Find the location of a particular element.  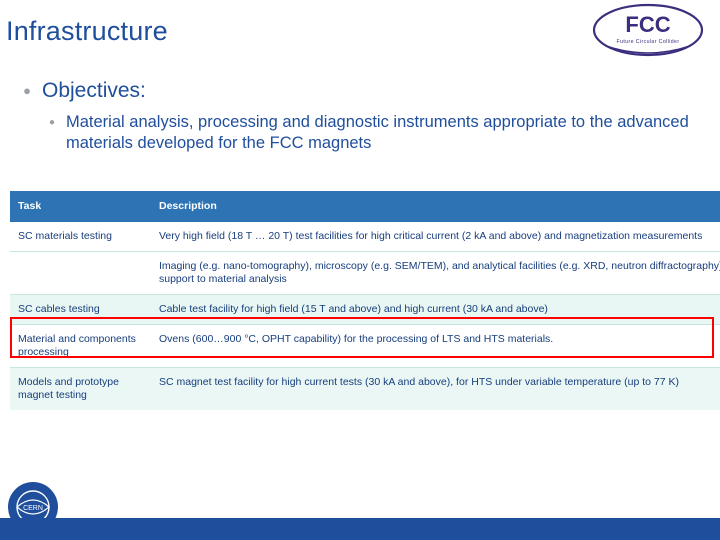

svg-text: FCC is located at coordinates (647, 24).